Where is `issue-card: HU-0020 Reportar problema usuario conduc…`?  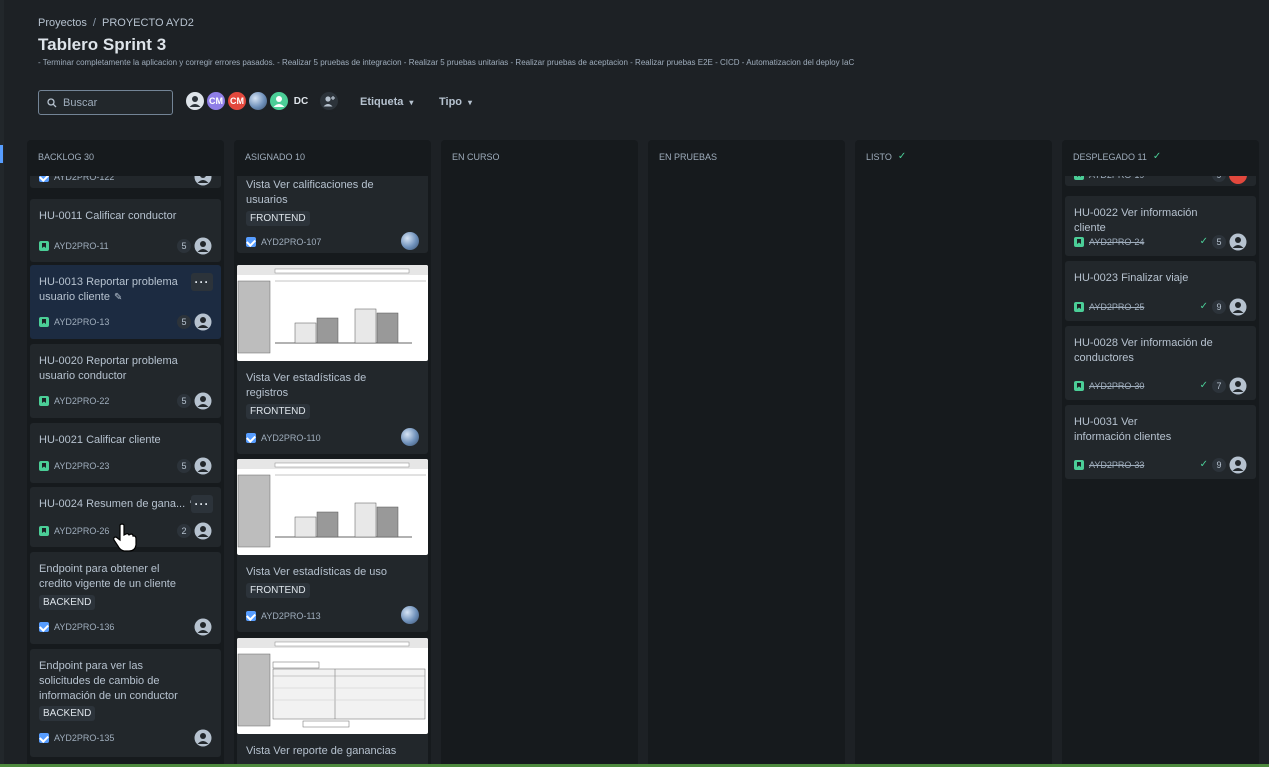
issue-card: HU-0020 Reportar problema usuario conduc… is located at coordinates (125, 381).